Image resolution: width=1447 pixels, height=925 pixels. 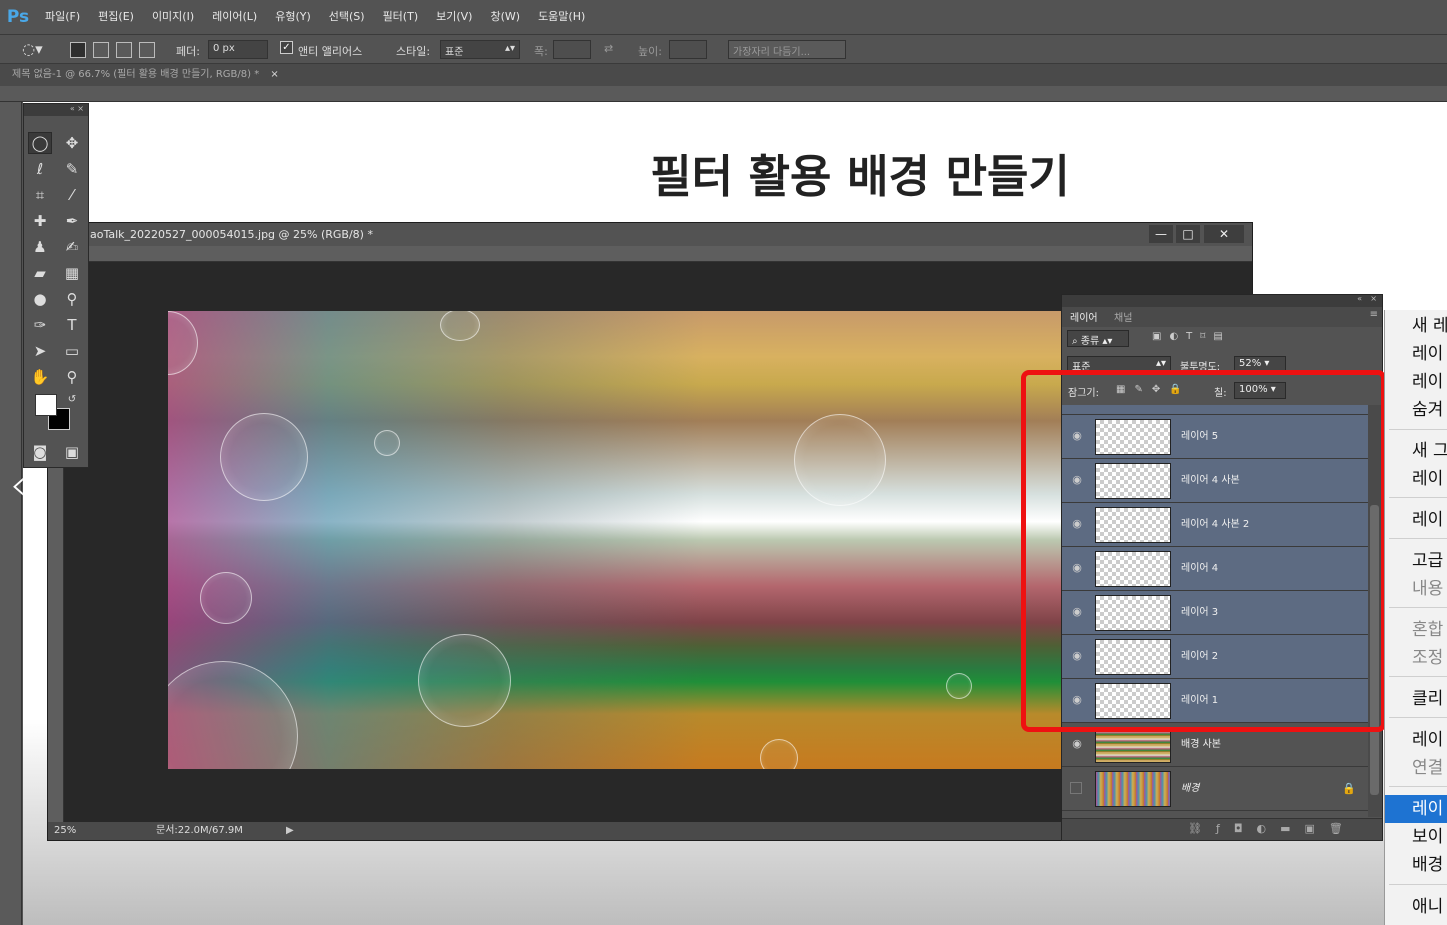 I want to click on context-menu-item: 새 레, so click(x=1416, y=326).